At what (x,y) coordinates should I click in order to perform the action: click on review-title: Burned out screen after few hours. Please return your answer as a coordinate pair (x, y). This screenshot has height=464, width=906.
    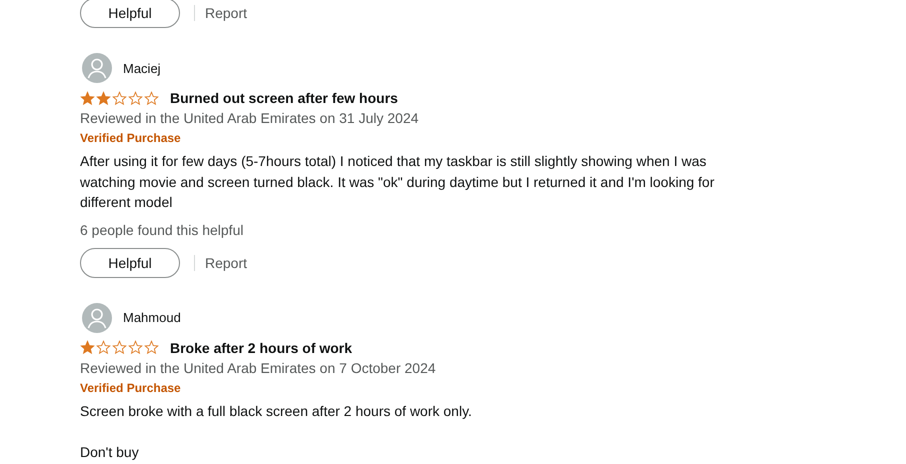
    Looking at the image, I should click on (284, 98).